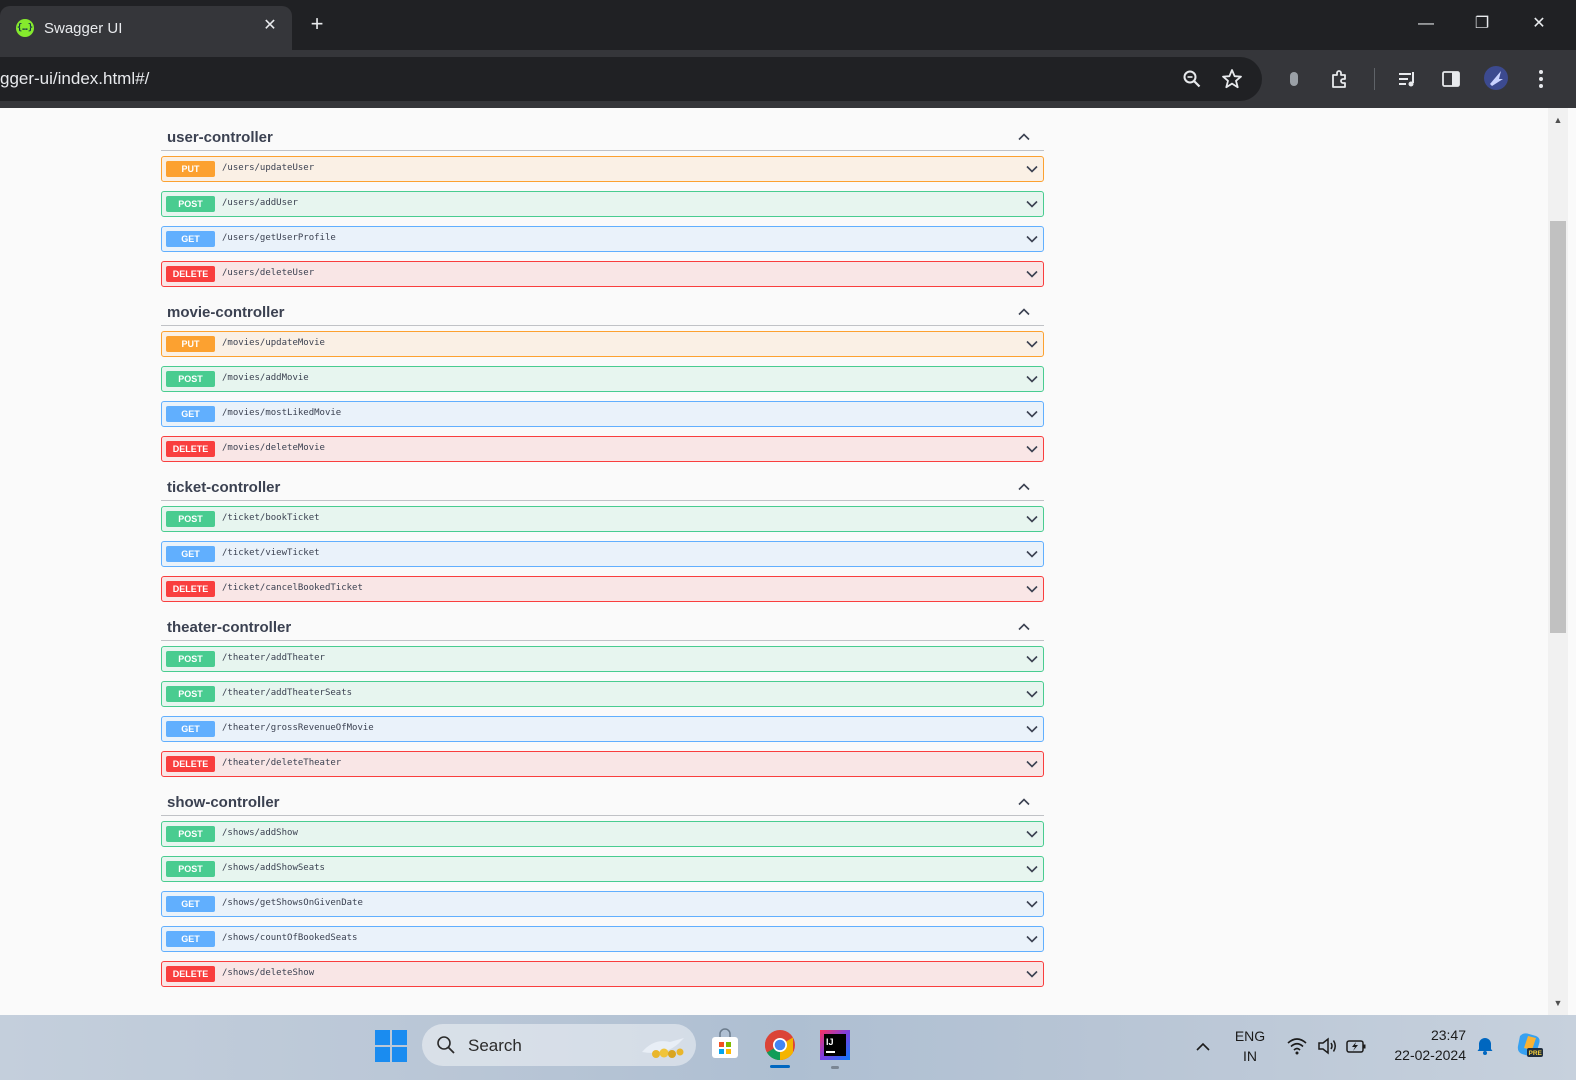 The image size is (1576, 1080). What do you see at coordinates (1496, 78) in the screenshot?
I see `profile-avatar-icon` at bounding box center [1496, 78].